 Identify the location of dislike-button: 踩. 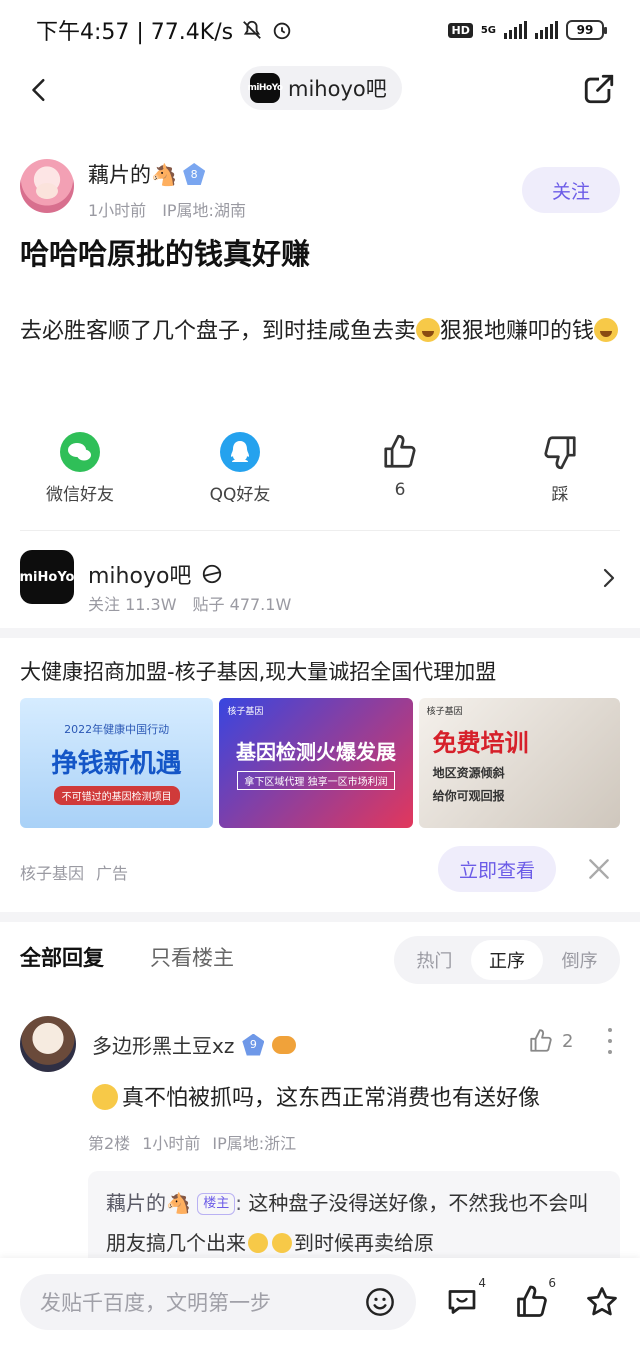
(560, 472).